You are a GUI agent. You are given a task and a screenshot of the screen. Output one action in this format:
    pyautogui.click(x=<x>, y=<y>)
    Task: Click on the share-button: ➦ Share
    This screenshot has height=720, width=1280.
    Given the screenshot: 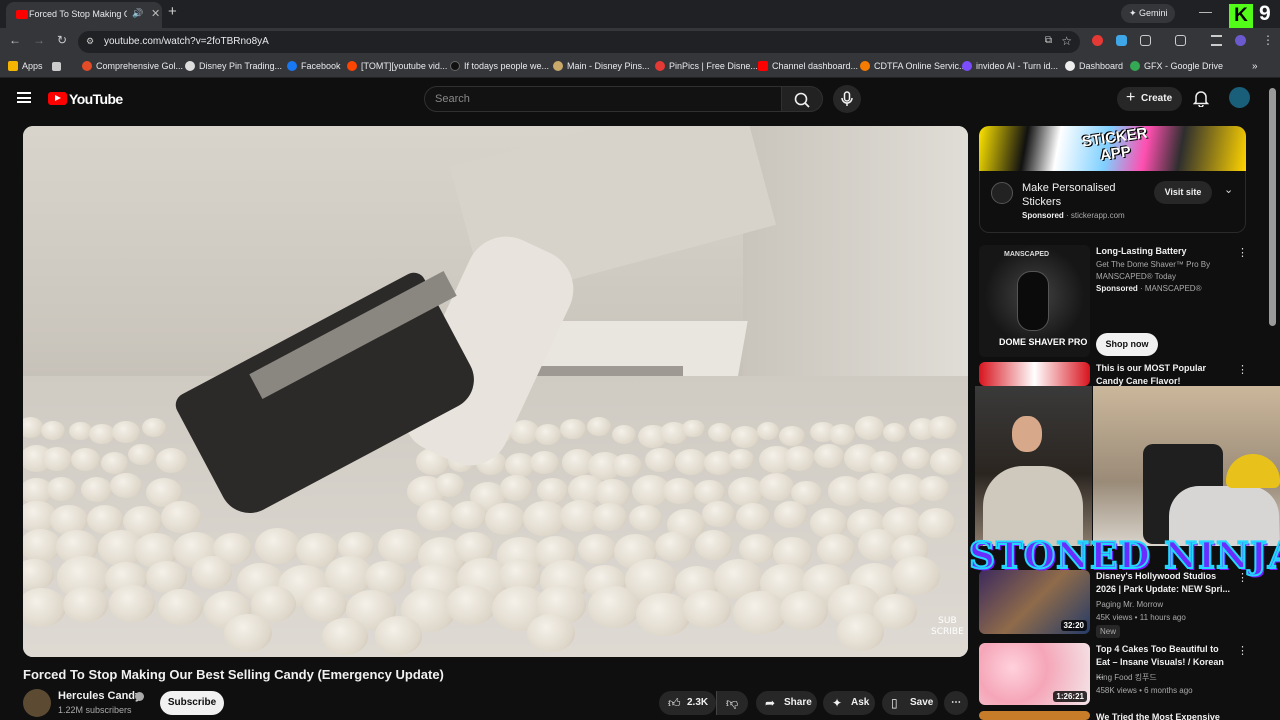 What is the action you would take?
    pyautogui.click(x=786, y=703)
    